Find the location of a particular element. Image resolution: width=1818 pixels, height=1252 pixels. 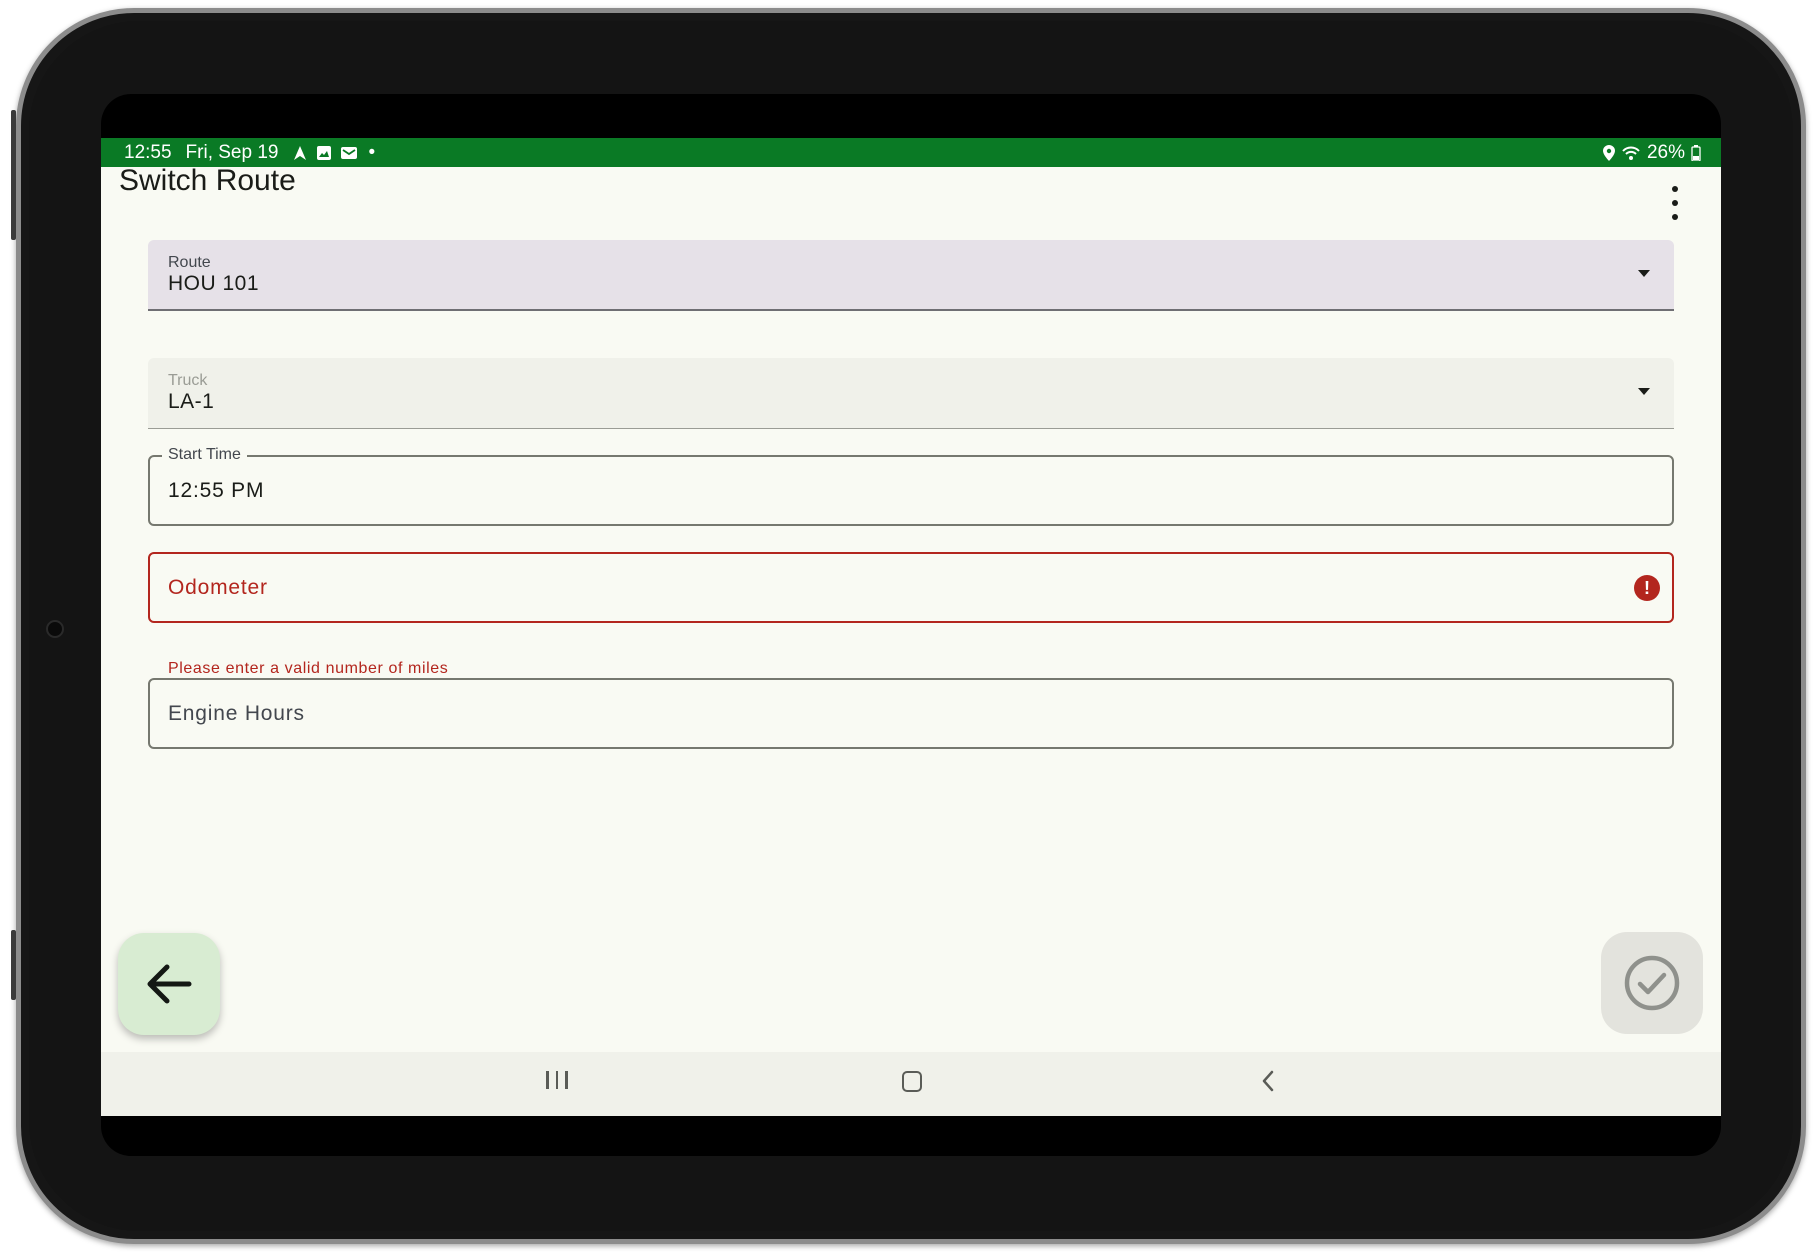

route-dropdown: Route HOU 101 is located at coordinates (911, 275).